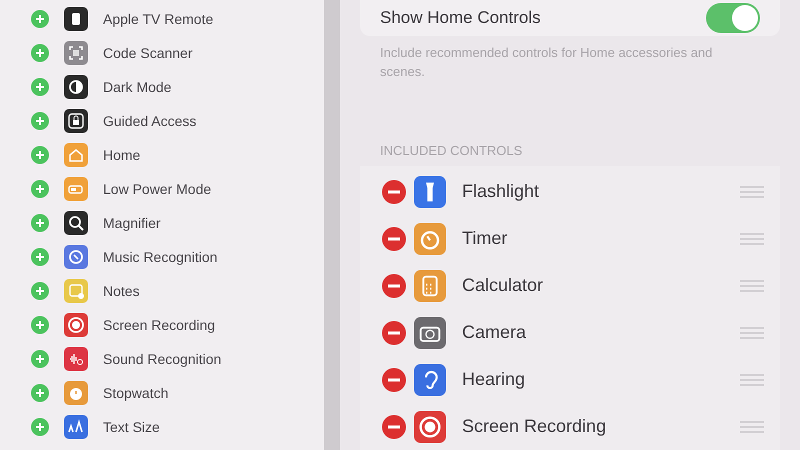 The height and width of the screenshot is (450, 800). What do you see at coordinates (137, 87) in the screenshot?
I see `control-label: Dark Mode` at bounding box center [137, 87].